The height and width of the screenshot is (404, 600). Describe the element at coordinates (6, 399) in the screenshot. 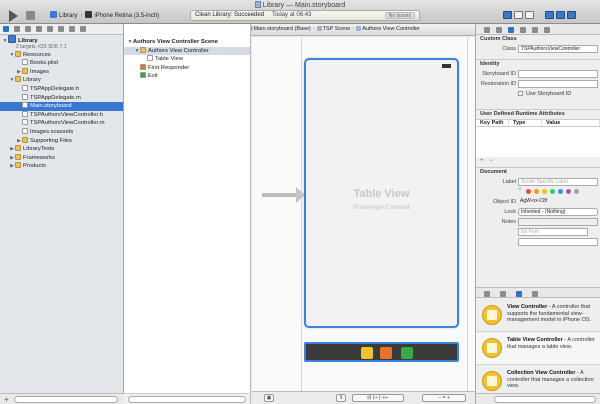

I see `add-file-button: +` at that location.